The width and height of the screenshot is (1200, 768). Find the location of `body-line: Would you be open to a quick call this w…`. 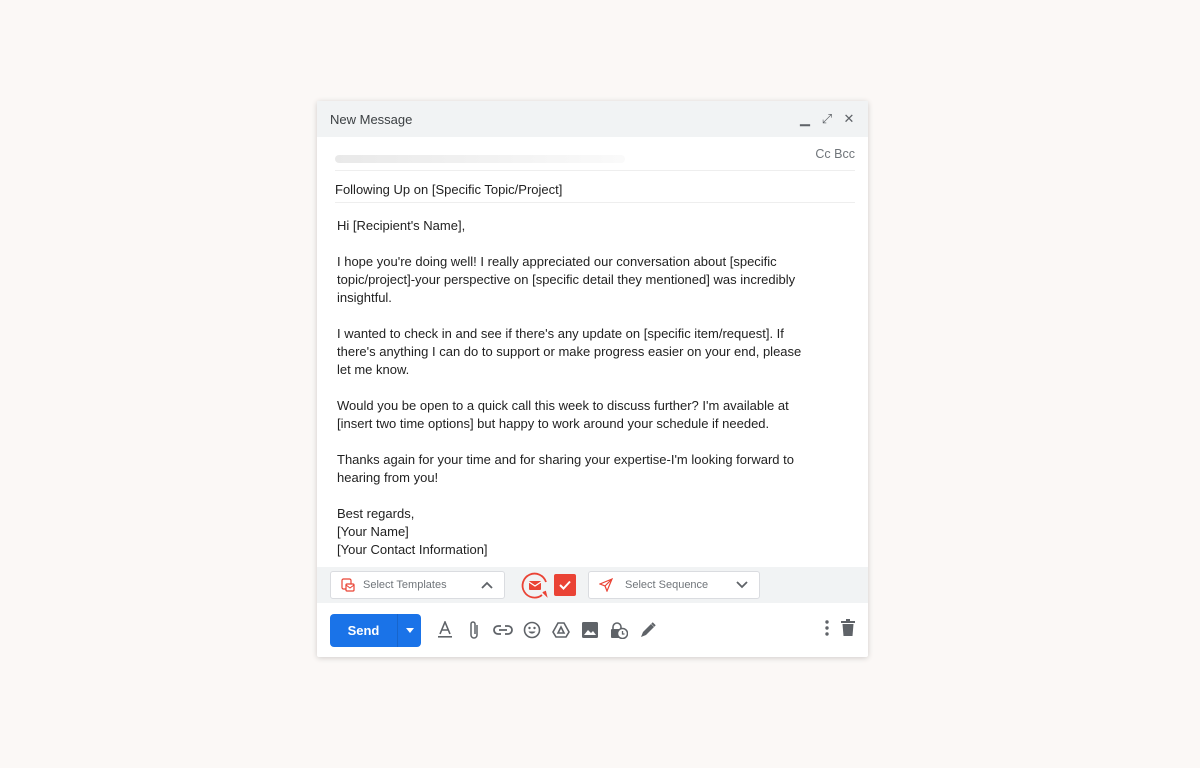

body-line: Would you be open to a quick call this w… is located at coordinates (563, 405).